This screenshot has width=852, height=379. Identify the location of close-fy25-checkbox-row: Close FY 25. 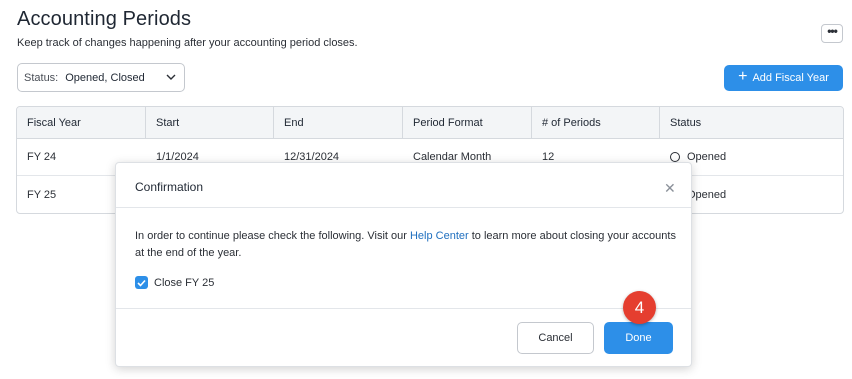
(174, 282).